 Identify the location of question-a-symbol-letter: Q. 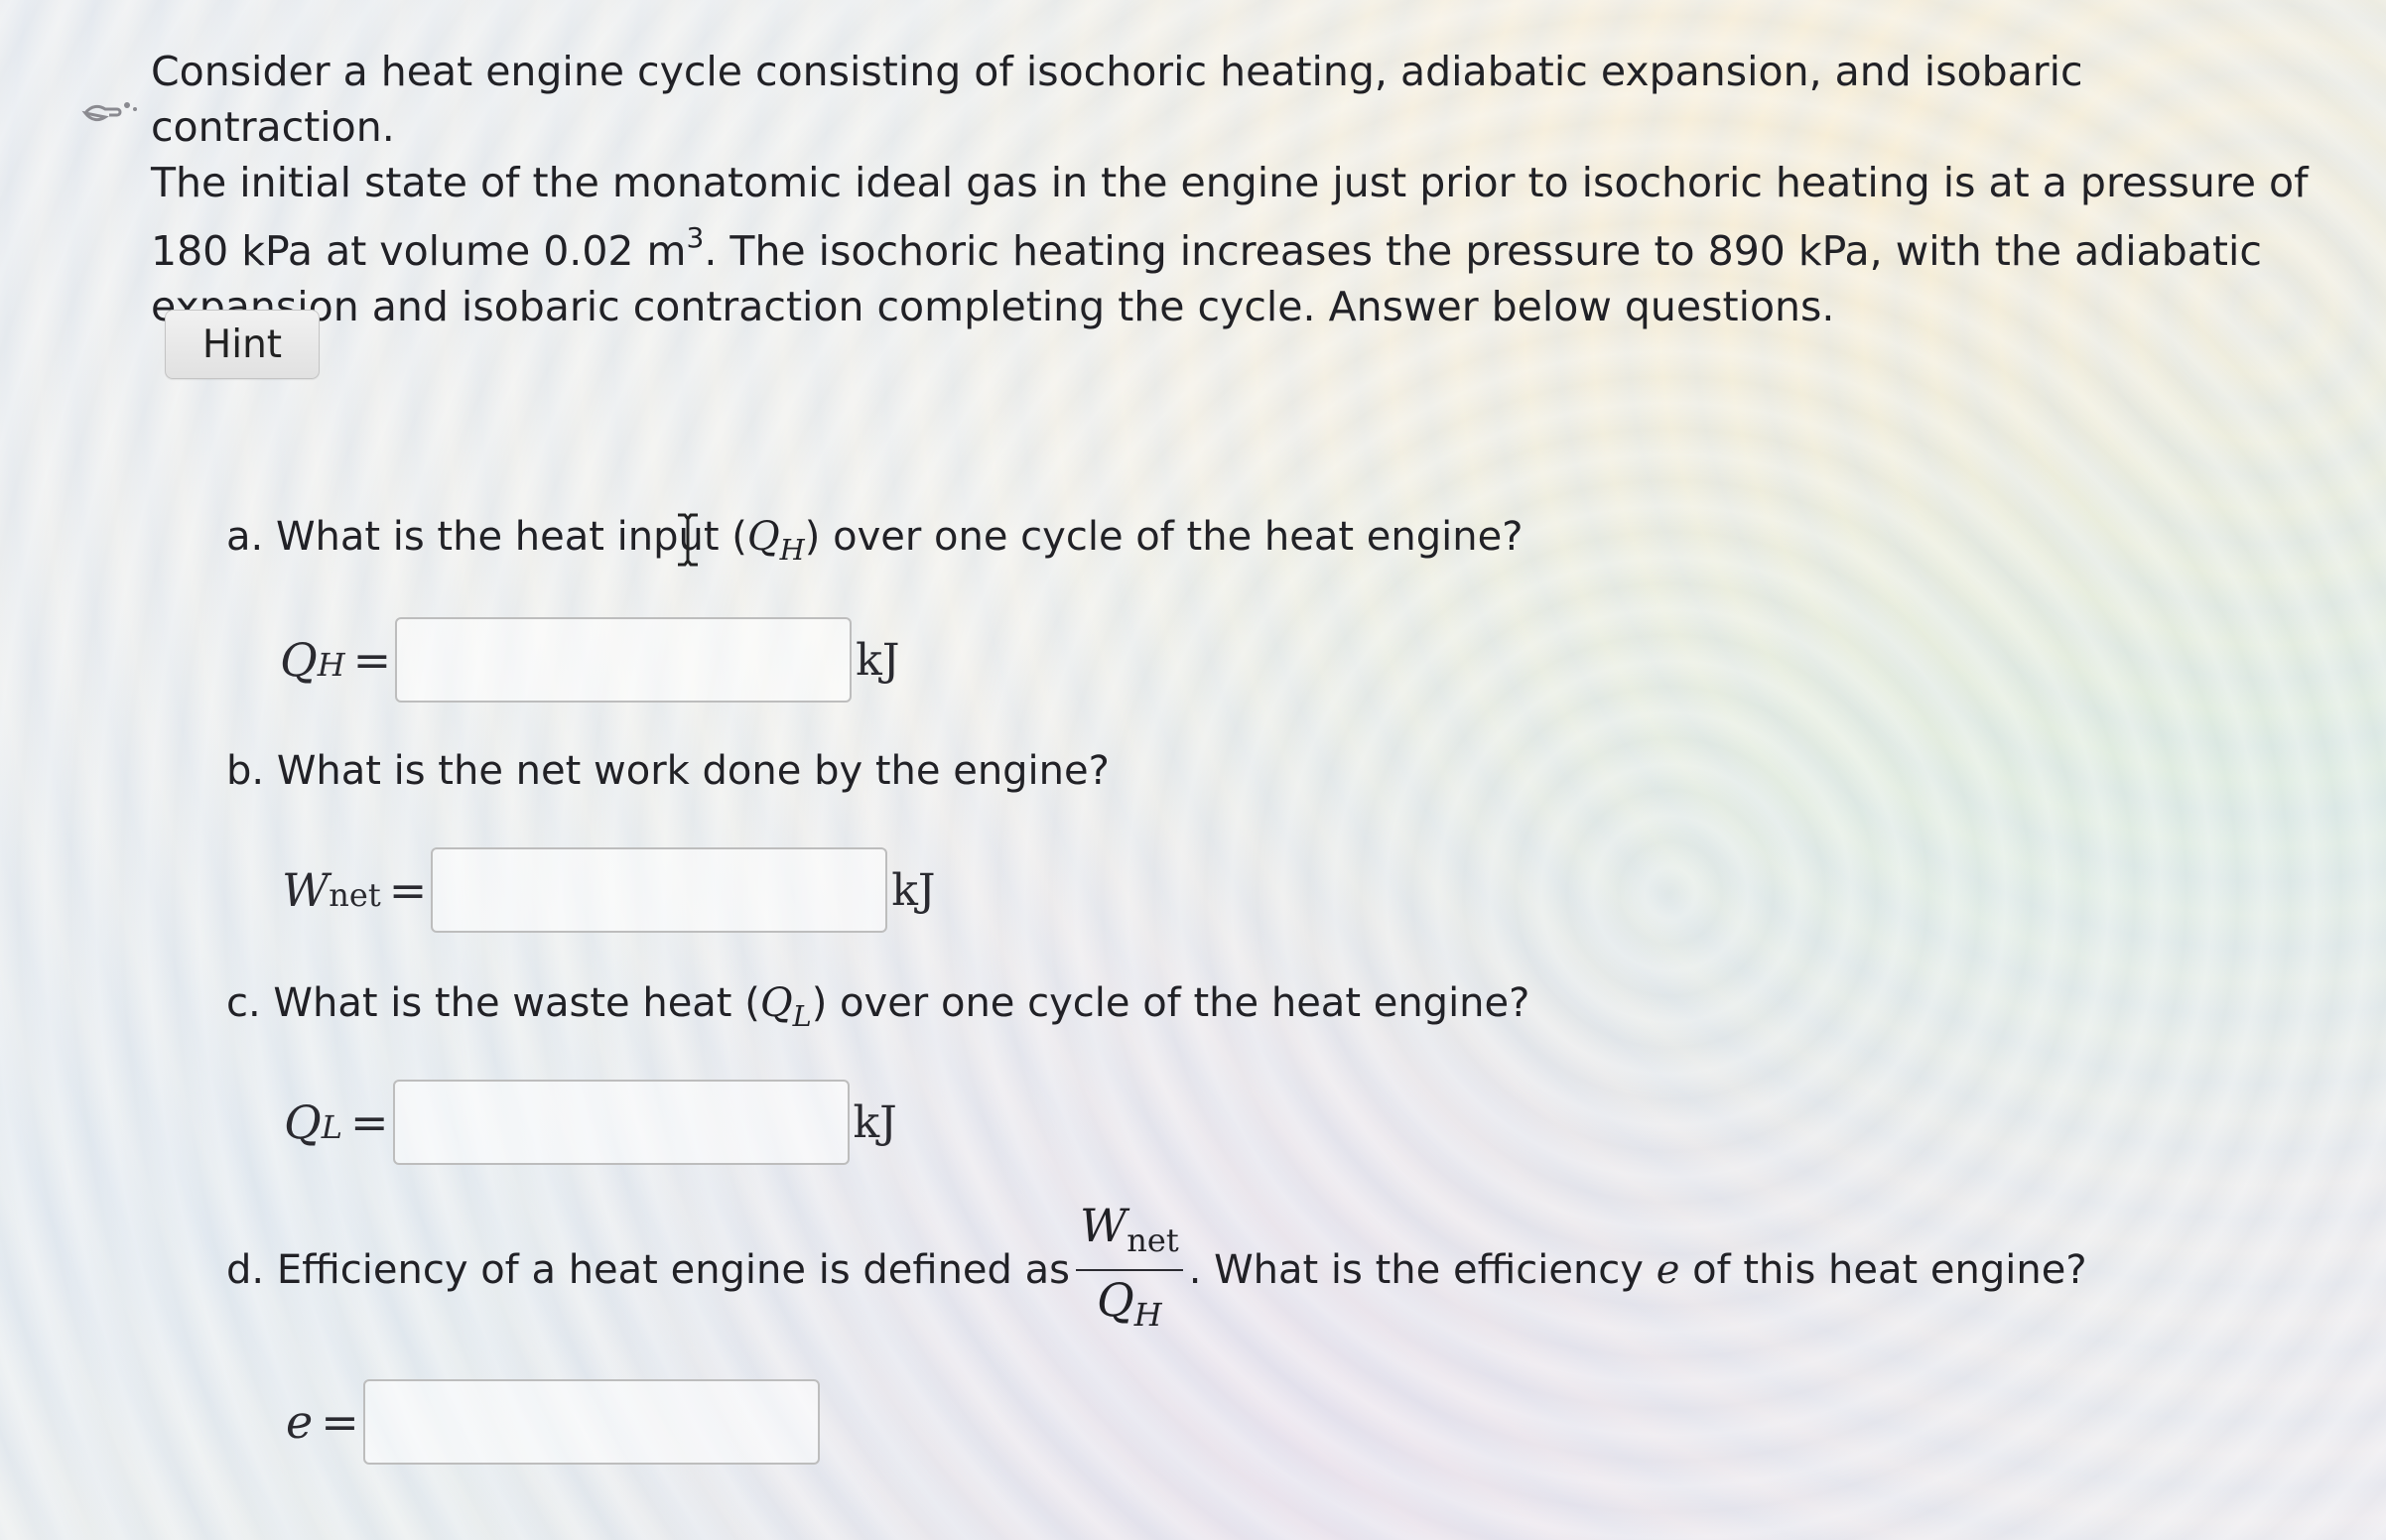
(763, 537).